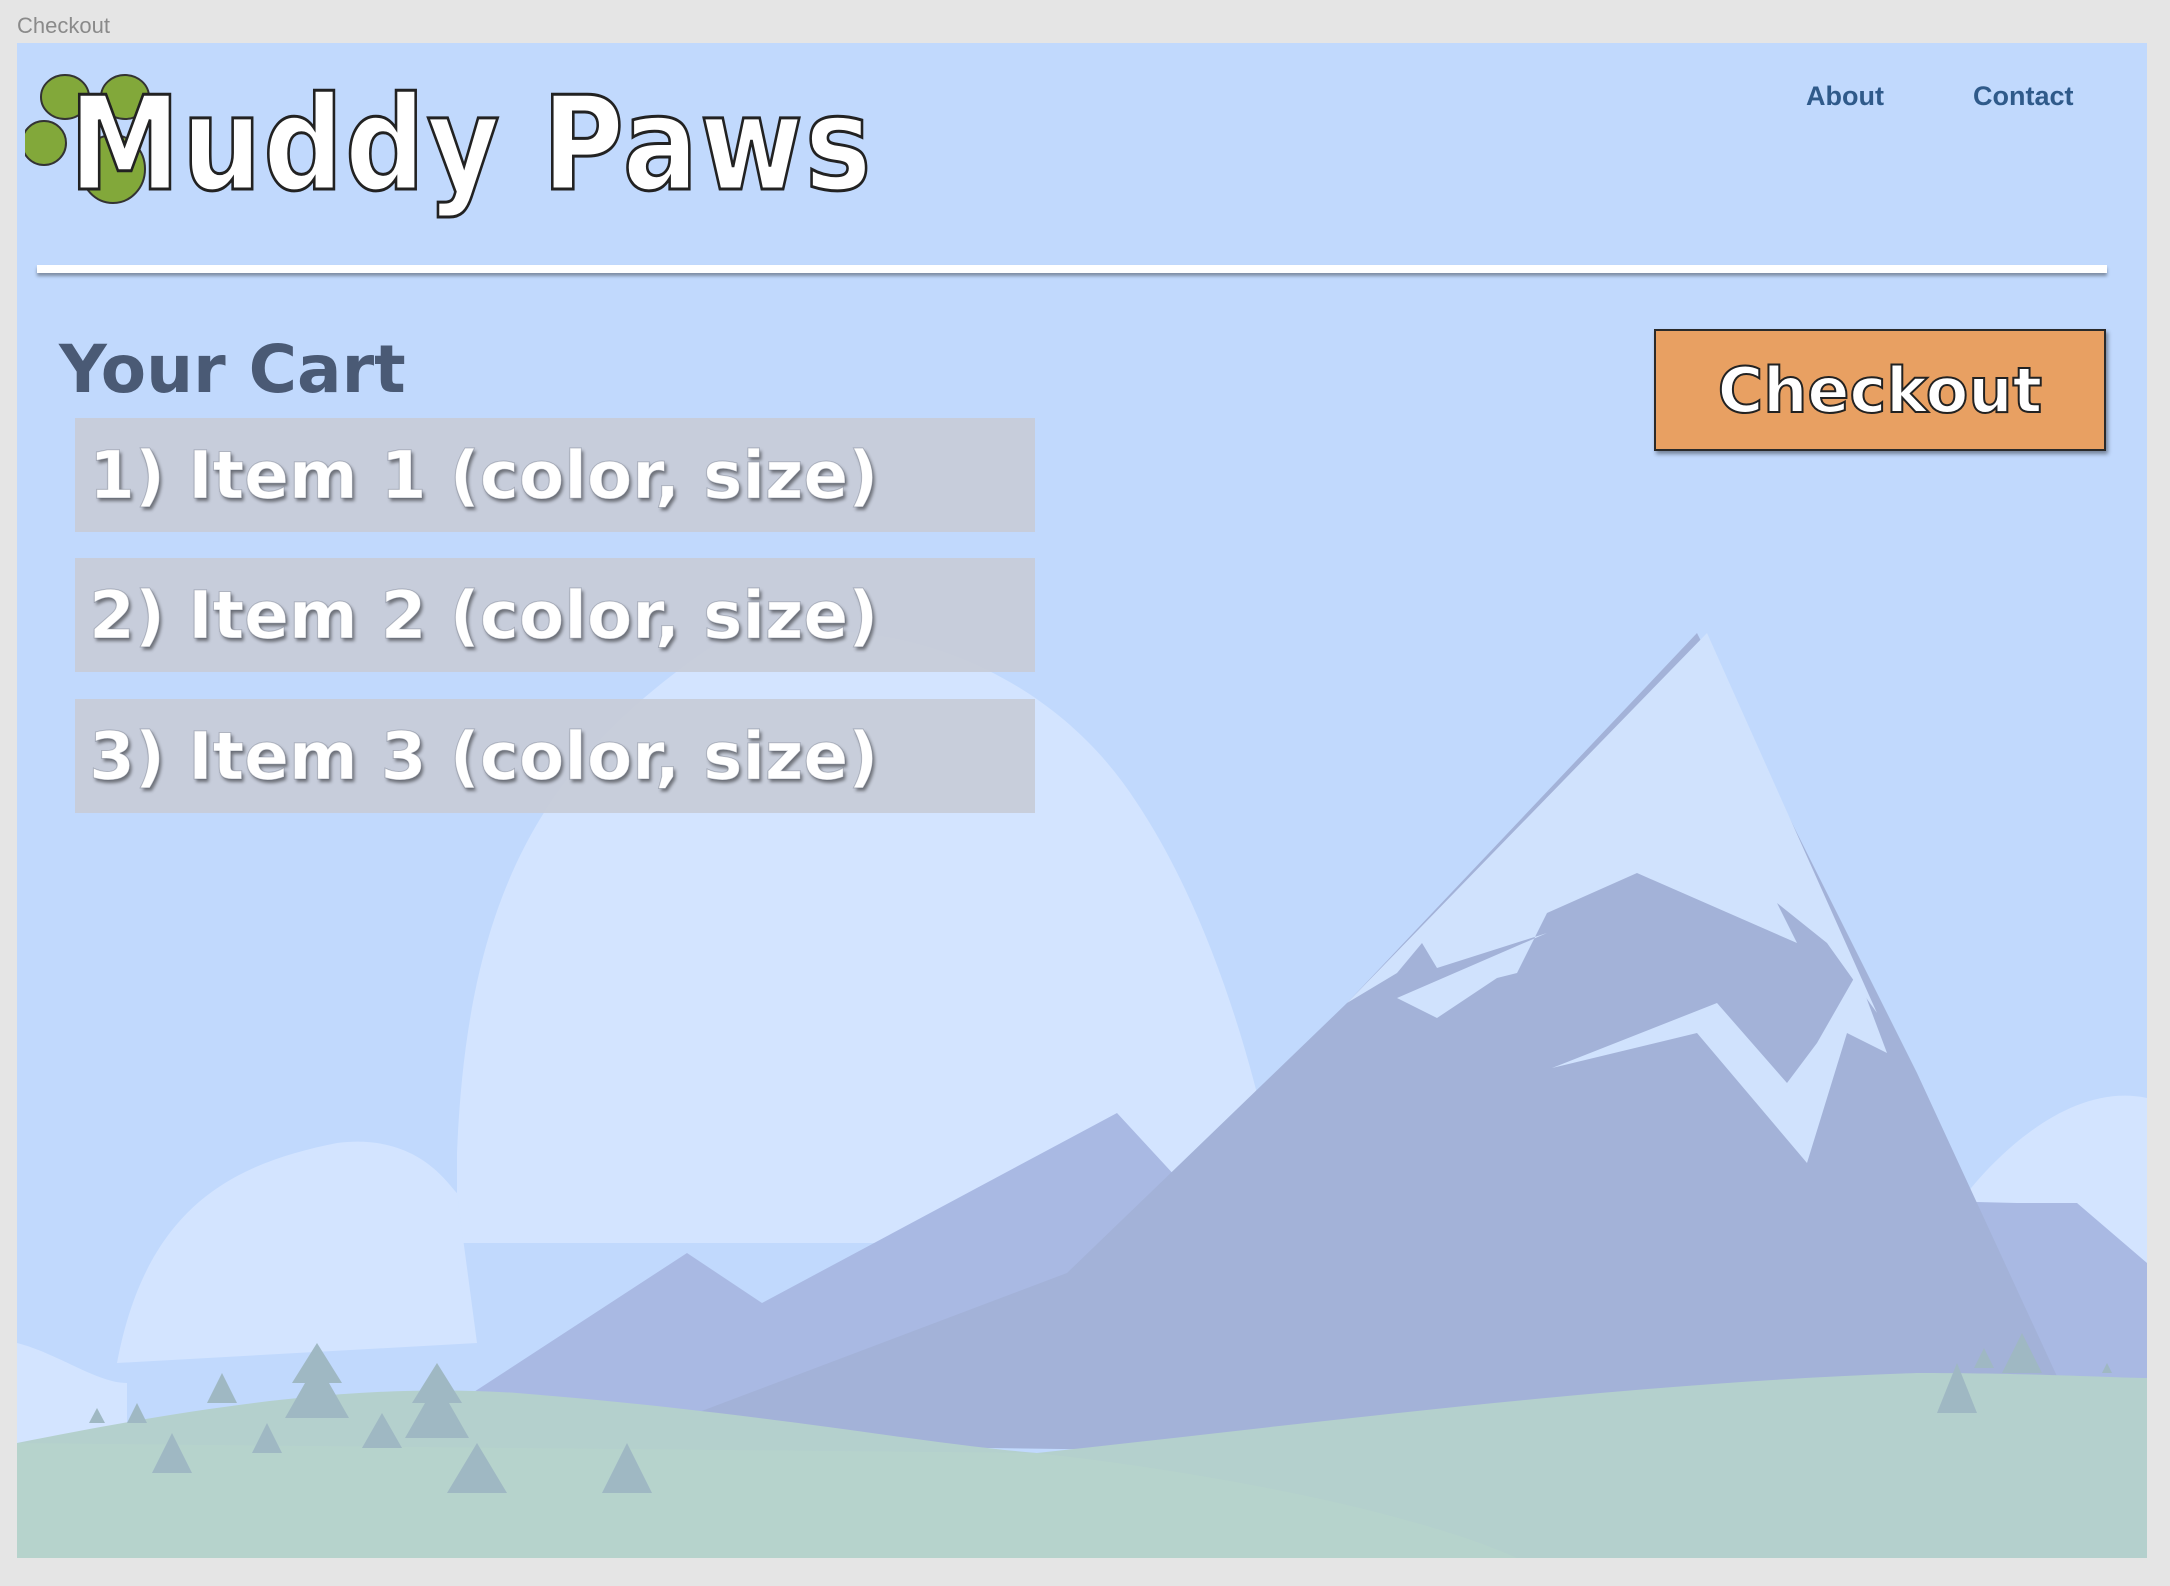 This screenshot has height=1586, width=2170. What do you see at coordinates (1845, 96) in the screenshot?
I see `nav-link-about: About` at bounding box center [1845, 96].